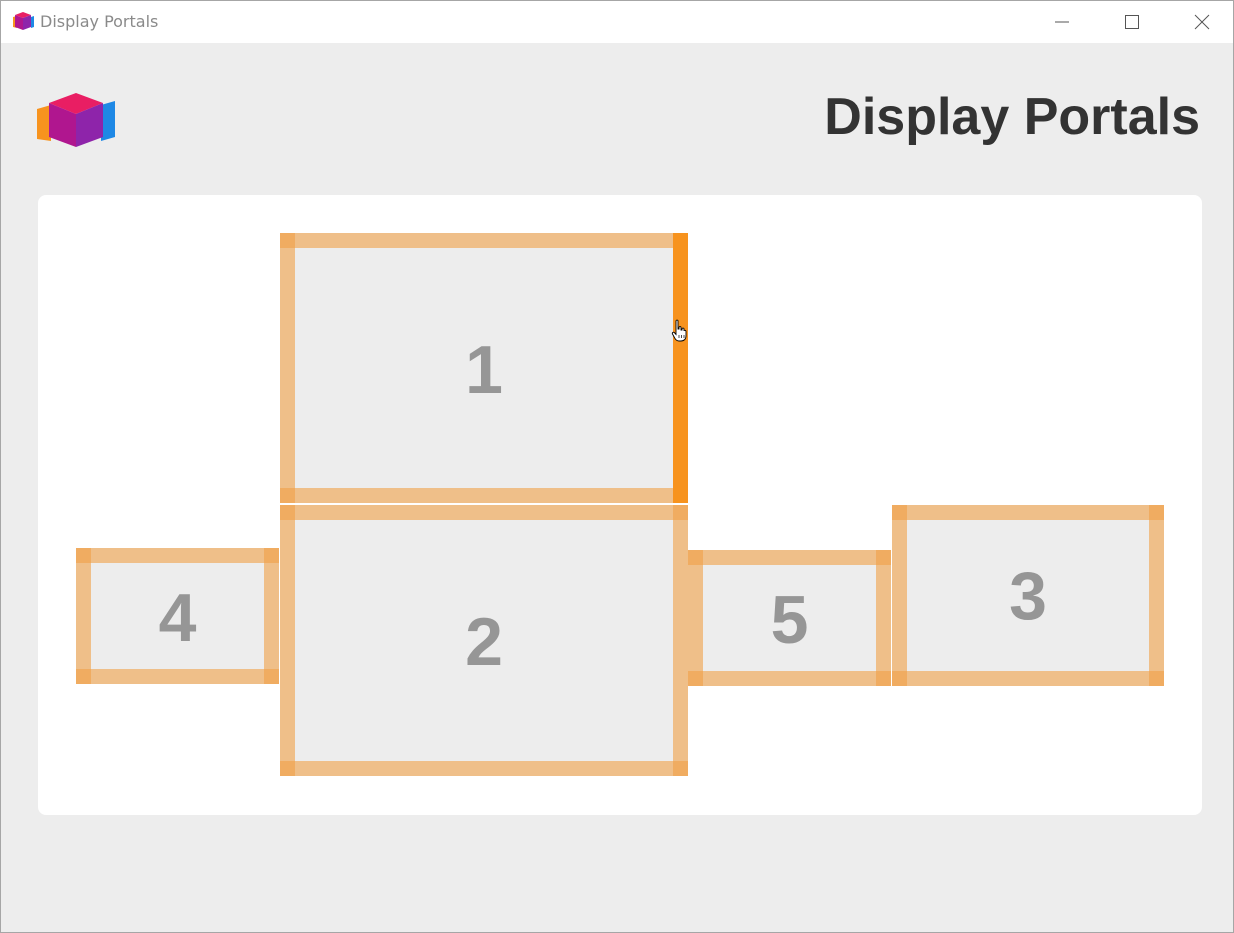  I want to click on minimize-icon, so click(1062, 22).